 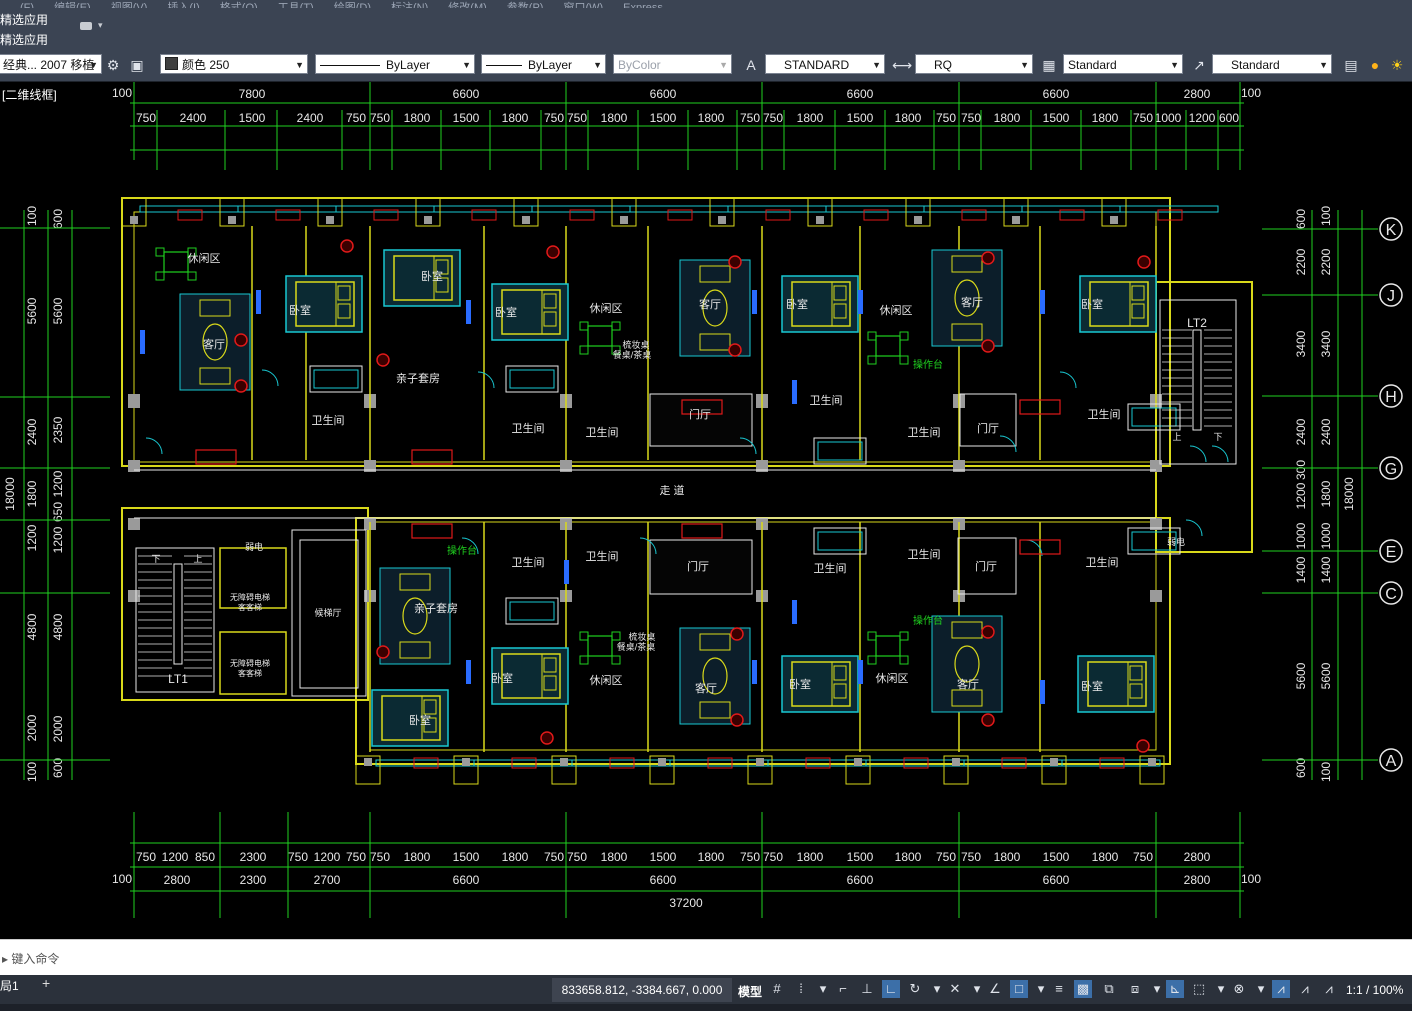 What do you see at coordinates (1281, 989) in the screenshot?
I see `annotation-visibility-icon: ⩘` at bounding box center [1281, 989].